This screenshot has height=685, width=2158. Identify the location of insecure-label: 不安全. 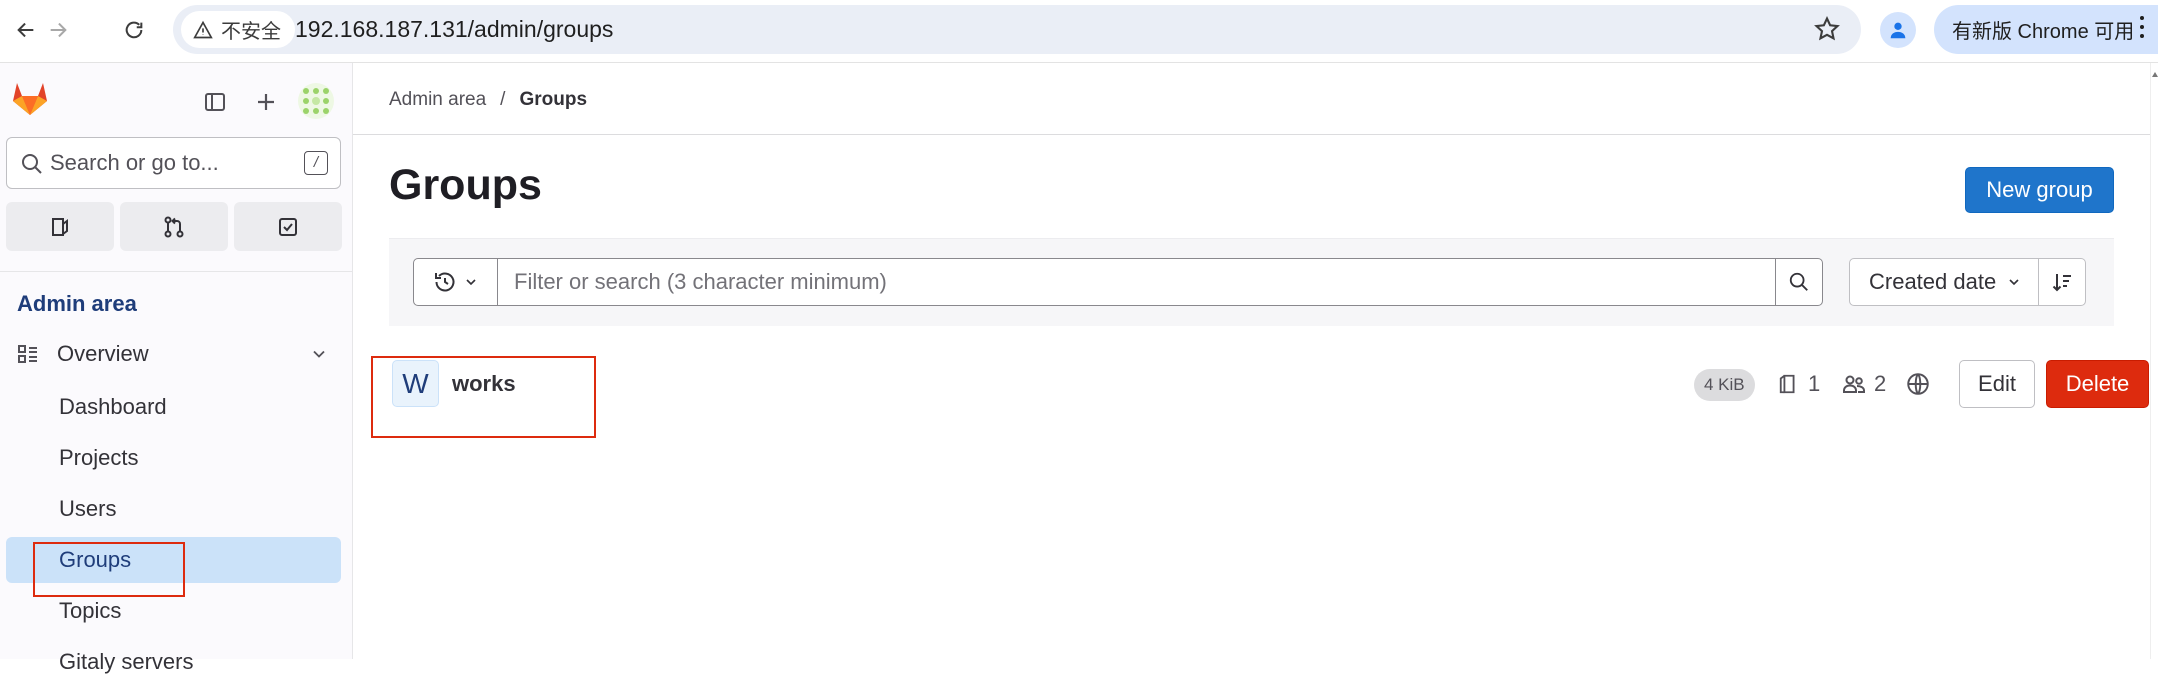
(251, 32).